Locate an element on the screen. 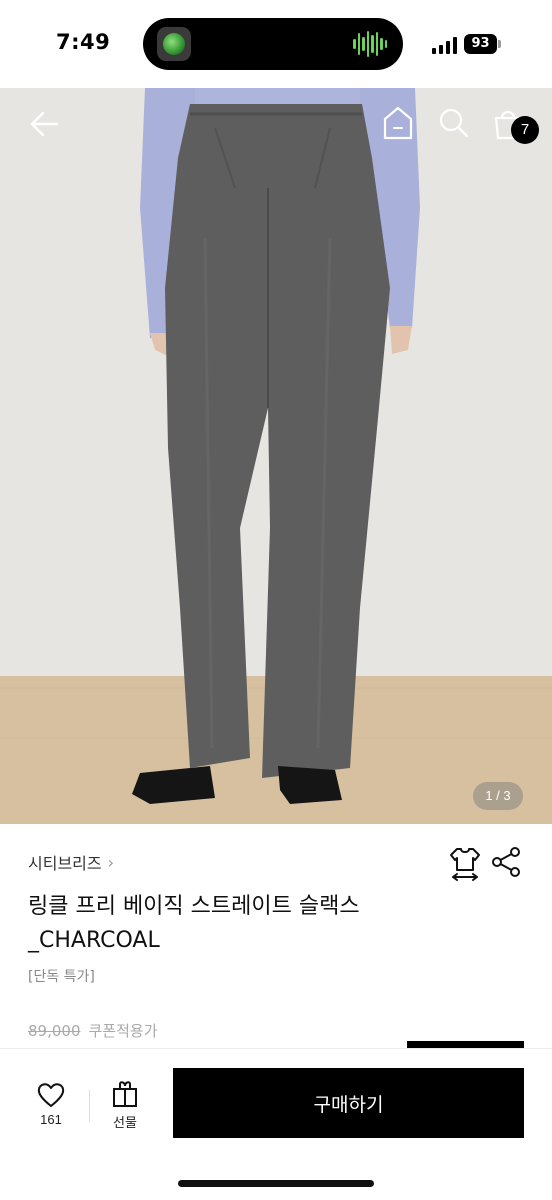  search-button is located at coordinates (454, 123).